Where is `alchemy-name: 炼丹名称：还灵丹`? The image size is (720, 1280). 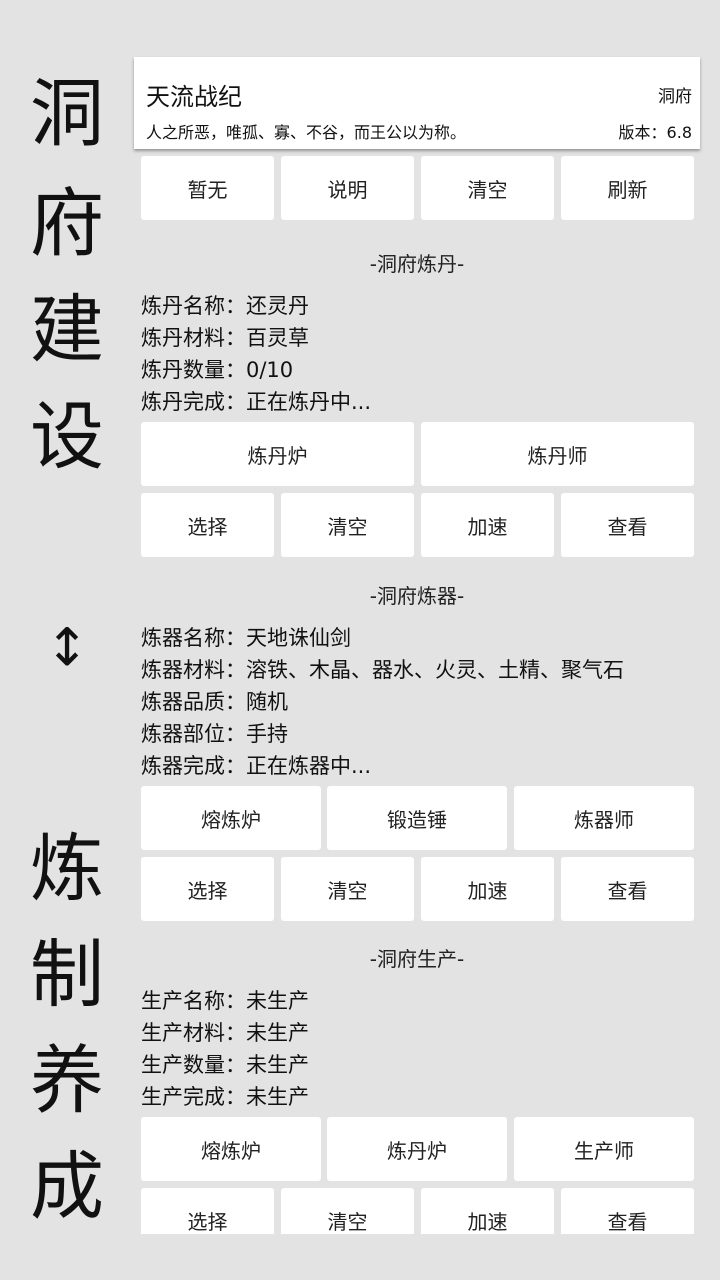
alchemy-name: 炼丹名称：还灵丹 is located at coordinates (225, 306).